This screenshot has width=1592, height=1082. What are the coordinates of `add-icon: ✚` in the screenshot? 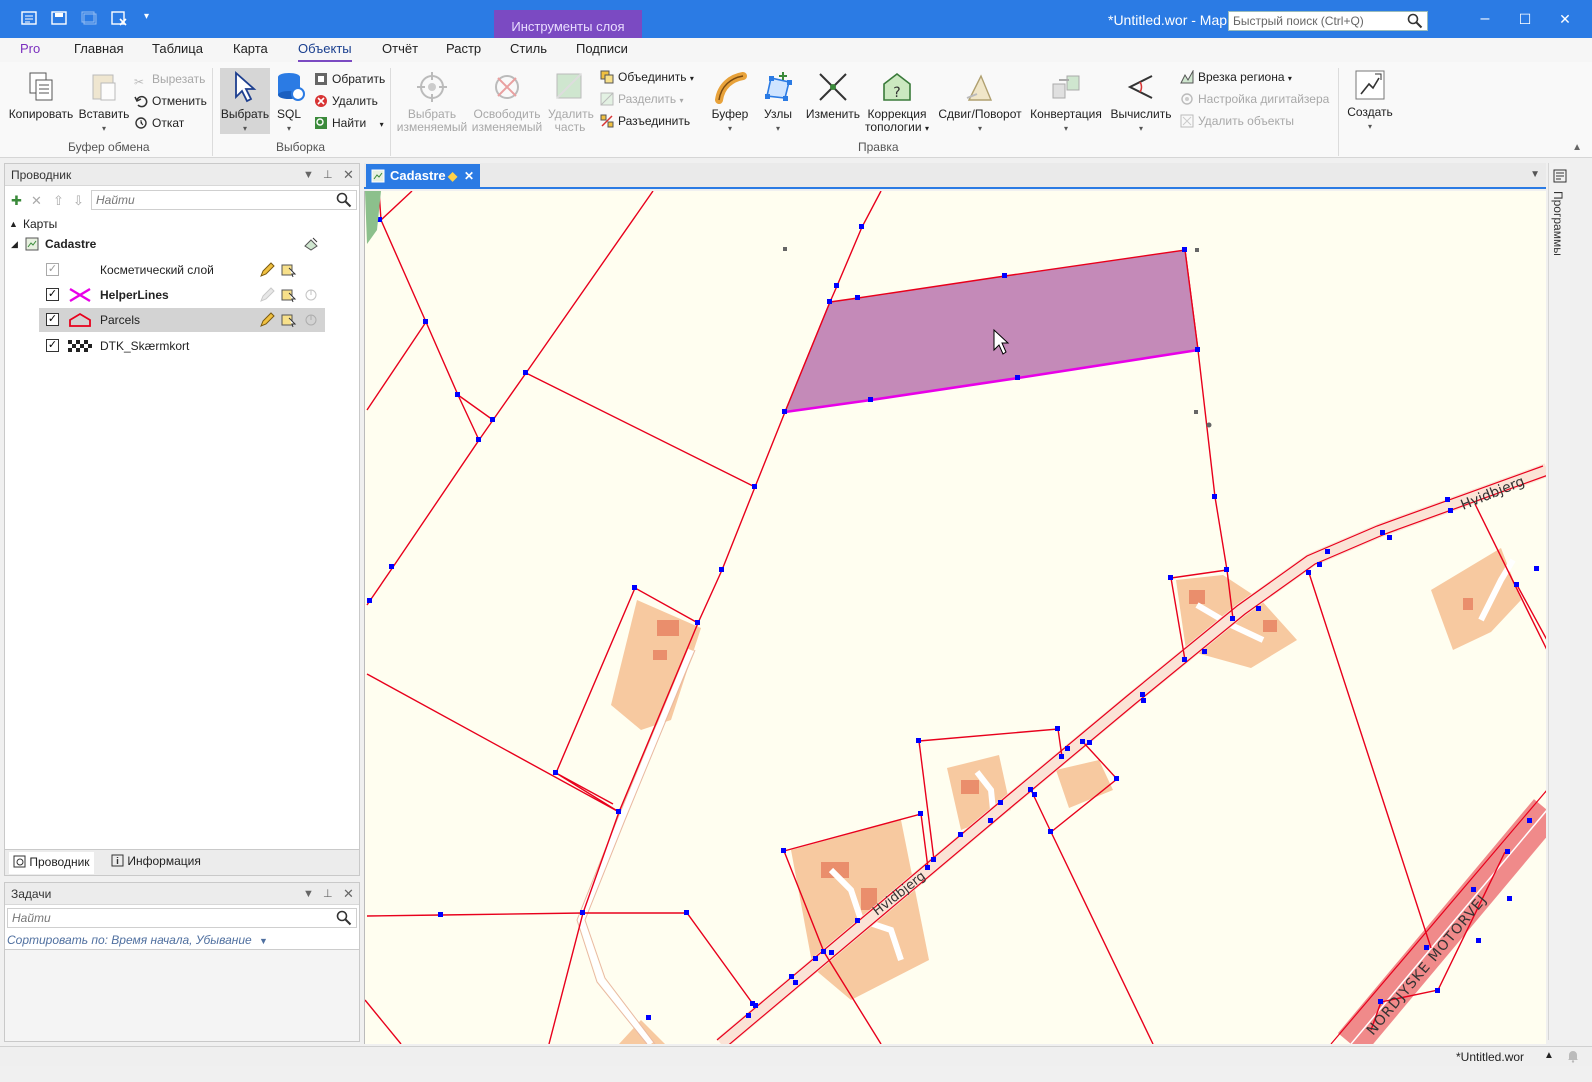 It's located at (16, 201).